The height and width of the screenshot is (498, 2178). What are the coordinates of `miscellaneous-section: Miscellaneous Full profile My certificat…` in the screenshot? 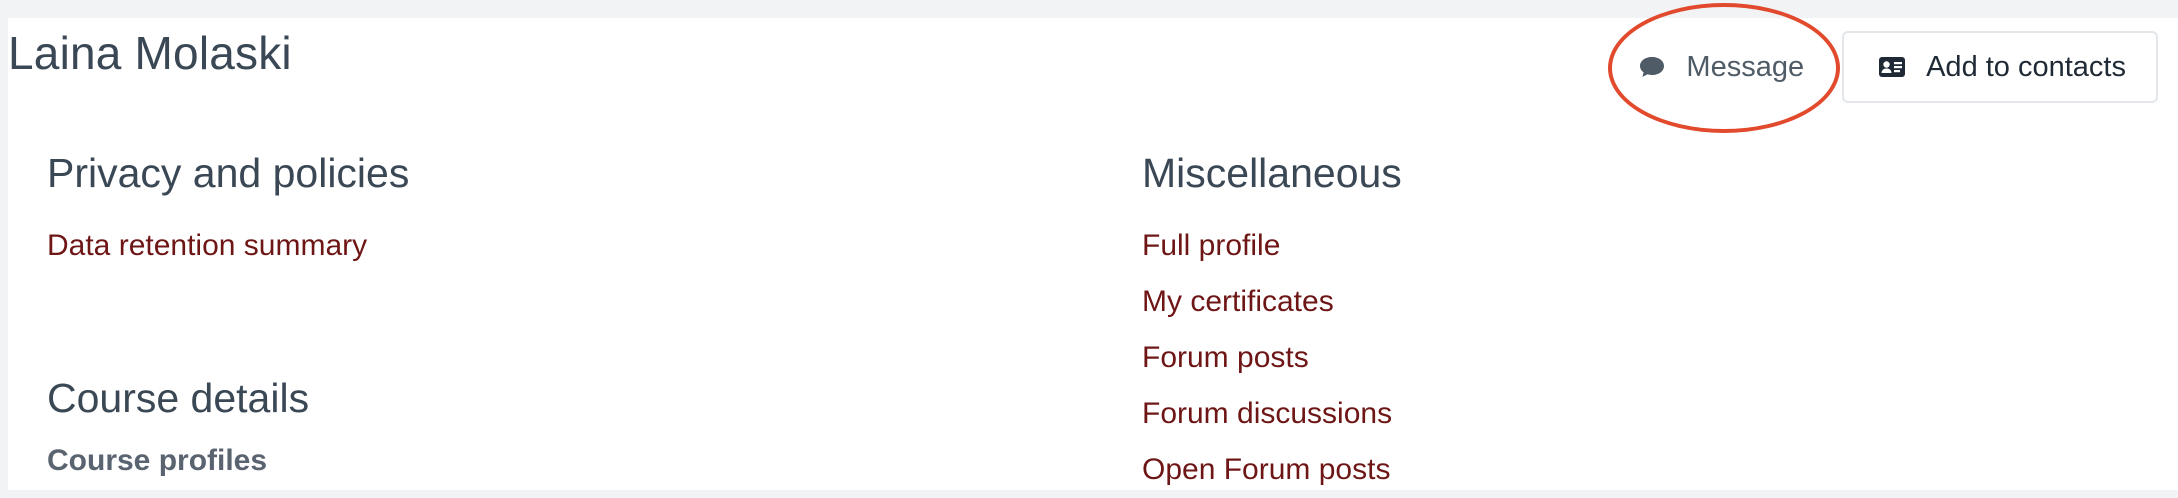 It's located at (1272, 323).